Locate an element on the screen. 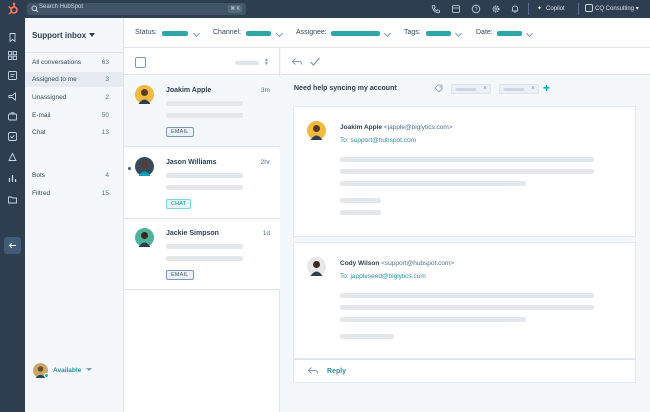  add-tag-plus-icon: + is located at coordinates (546, 88).